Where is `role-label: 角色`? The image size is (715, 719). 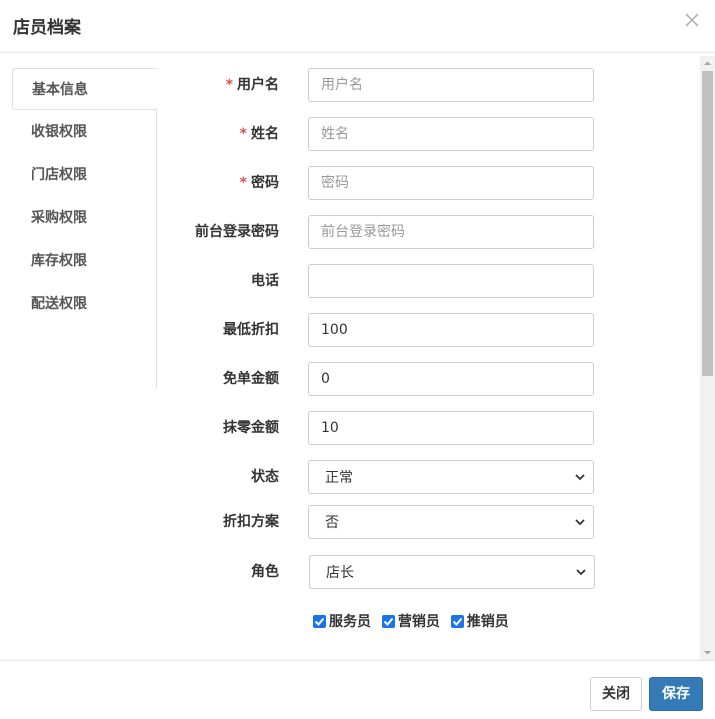
role-label: 角色 is located at coordinates (265, 572).